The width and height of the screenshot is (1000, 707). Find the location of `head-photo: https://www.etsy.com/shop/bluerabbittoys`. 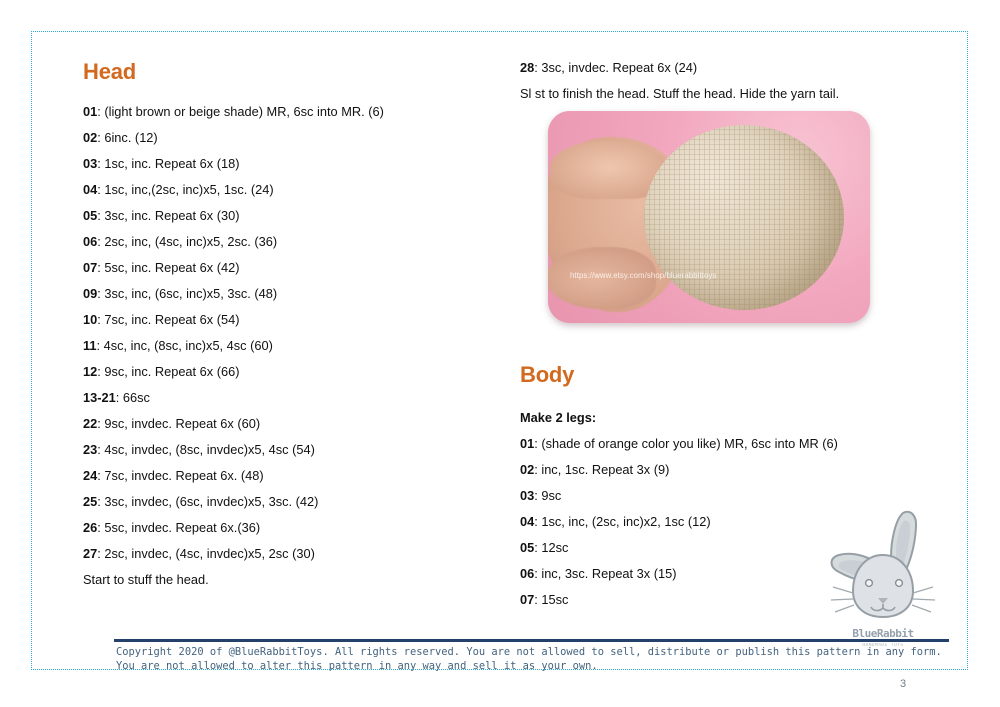

head-photo: https://www.etsy.com/shop/bluerabbittoys is located at coordinates (709, 217).